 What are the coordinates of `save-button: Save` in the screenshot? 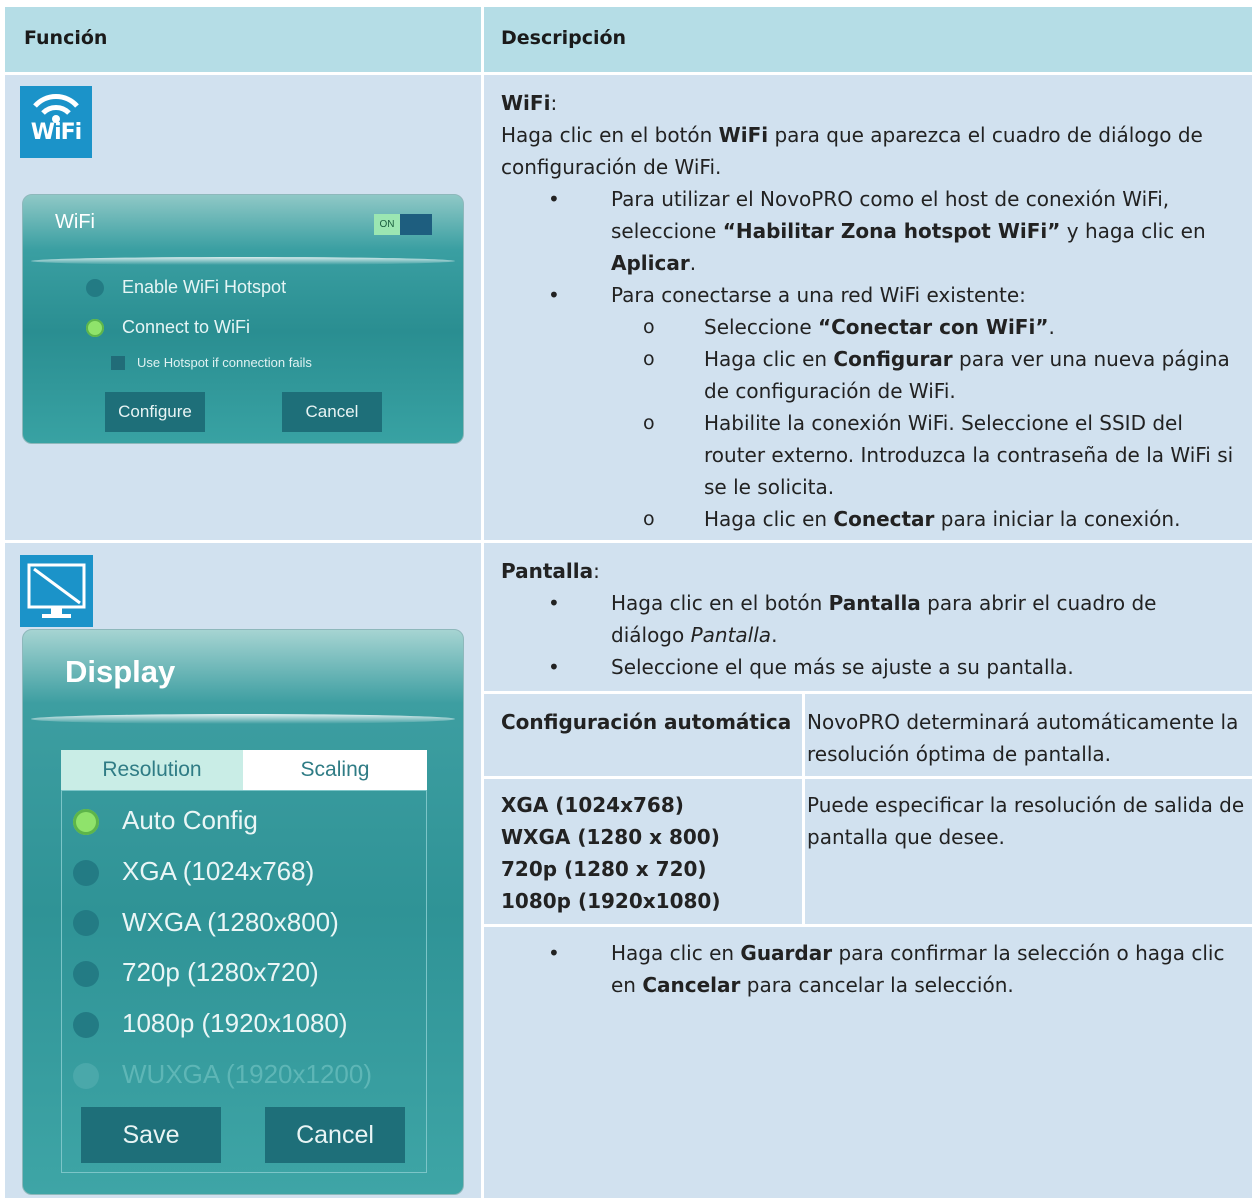 It's located at (151, 1135).